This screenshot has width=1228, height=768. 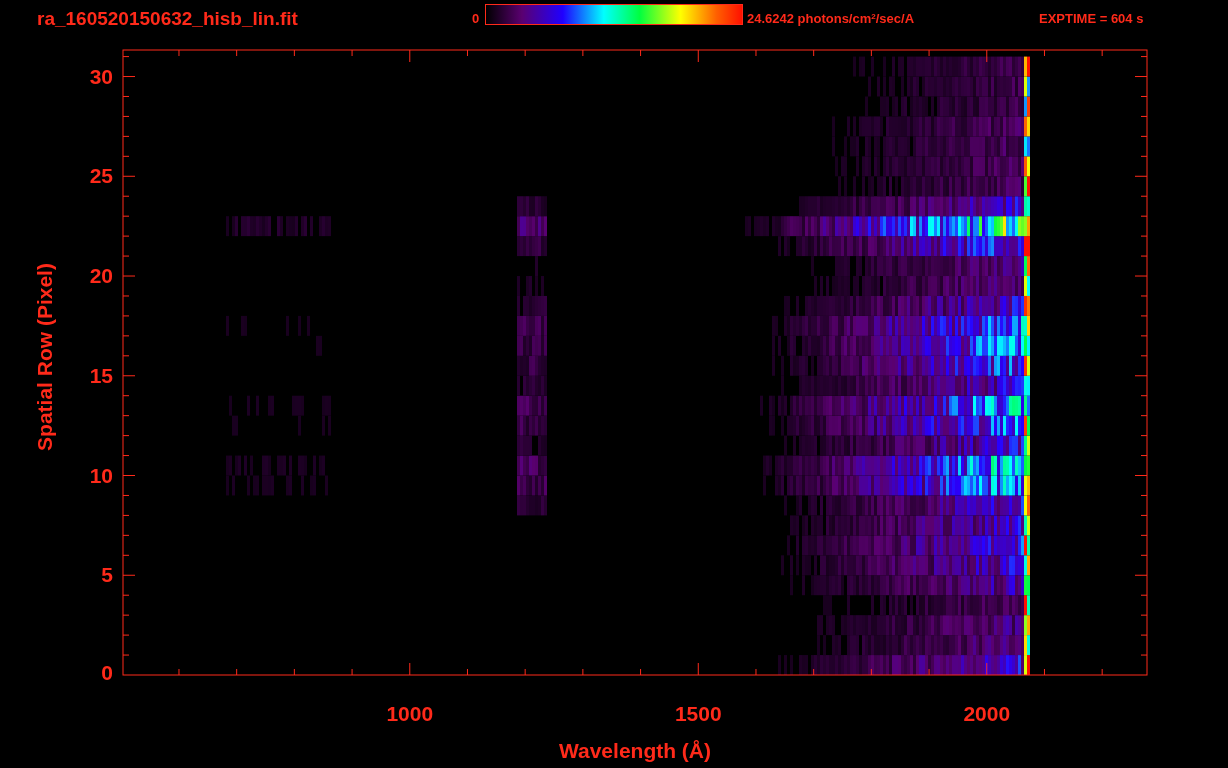 What do you see at coordinates (831, 19) in the screenshot?
I see `colorbar-max-label: 24.6242 photons/cm$^{2}$/sec/A` at bounding box center [831, 19].